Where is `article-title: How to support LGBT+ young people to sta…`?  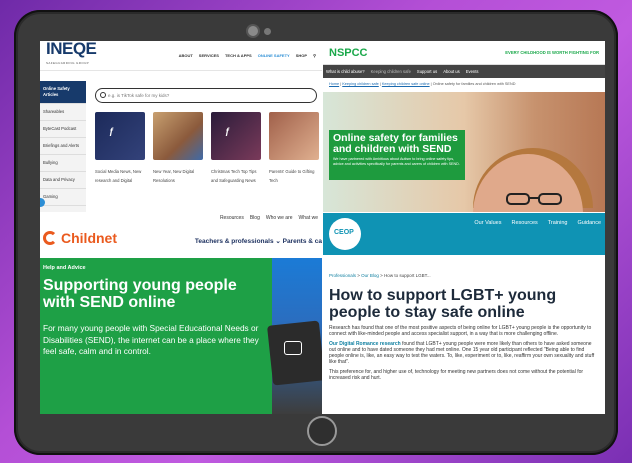 article-title: How to support LGBT+ young people to sta… is located at coordinates (443, 304).